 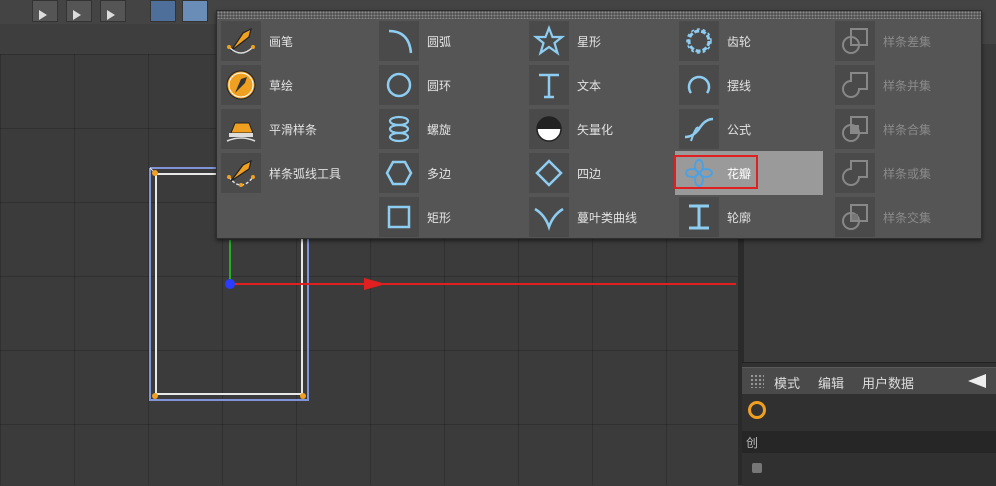 What do you see at coordinates (399, 173) in the screenshot?
I see `polygon-icon` at bounding box center [399, 173].